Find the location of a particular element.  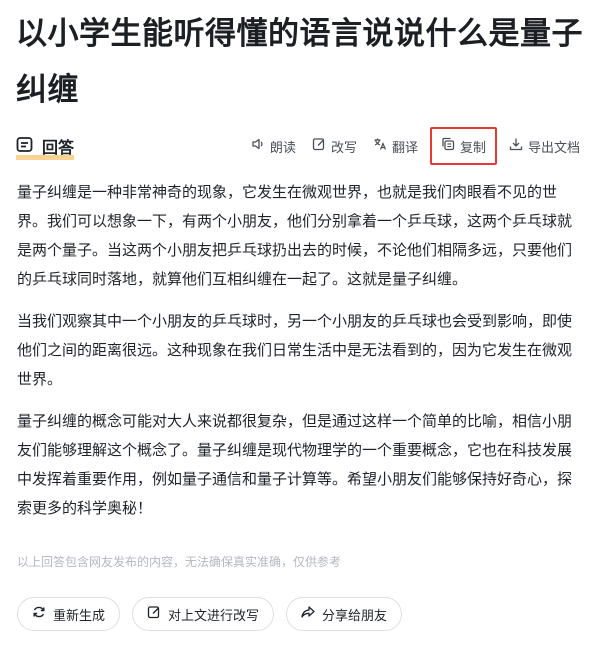

copy-icon is located at coordinates (448, 146).